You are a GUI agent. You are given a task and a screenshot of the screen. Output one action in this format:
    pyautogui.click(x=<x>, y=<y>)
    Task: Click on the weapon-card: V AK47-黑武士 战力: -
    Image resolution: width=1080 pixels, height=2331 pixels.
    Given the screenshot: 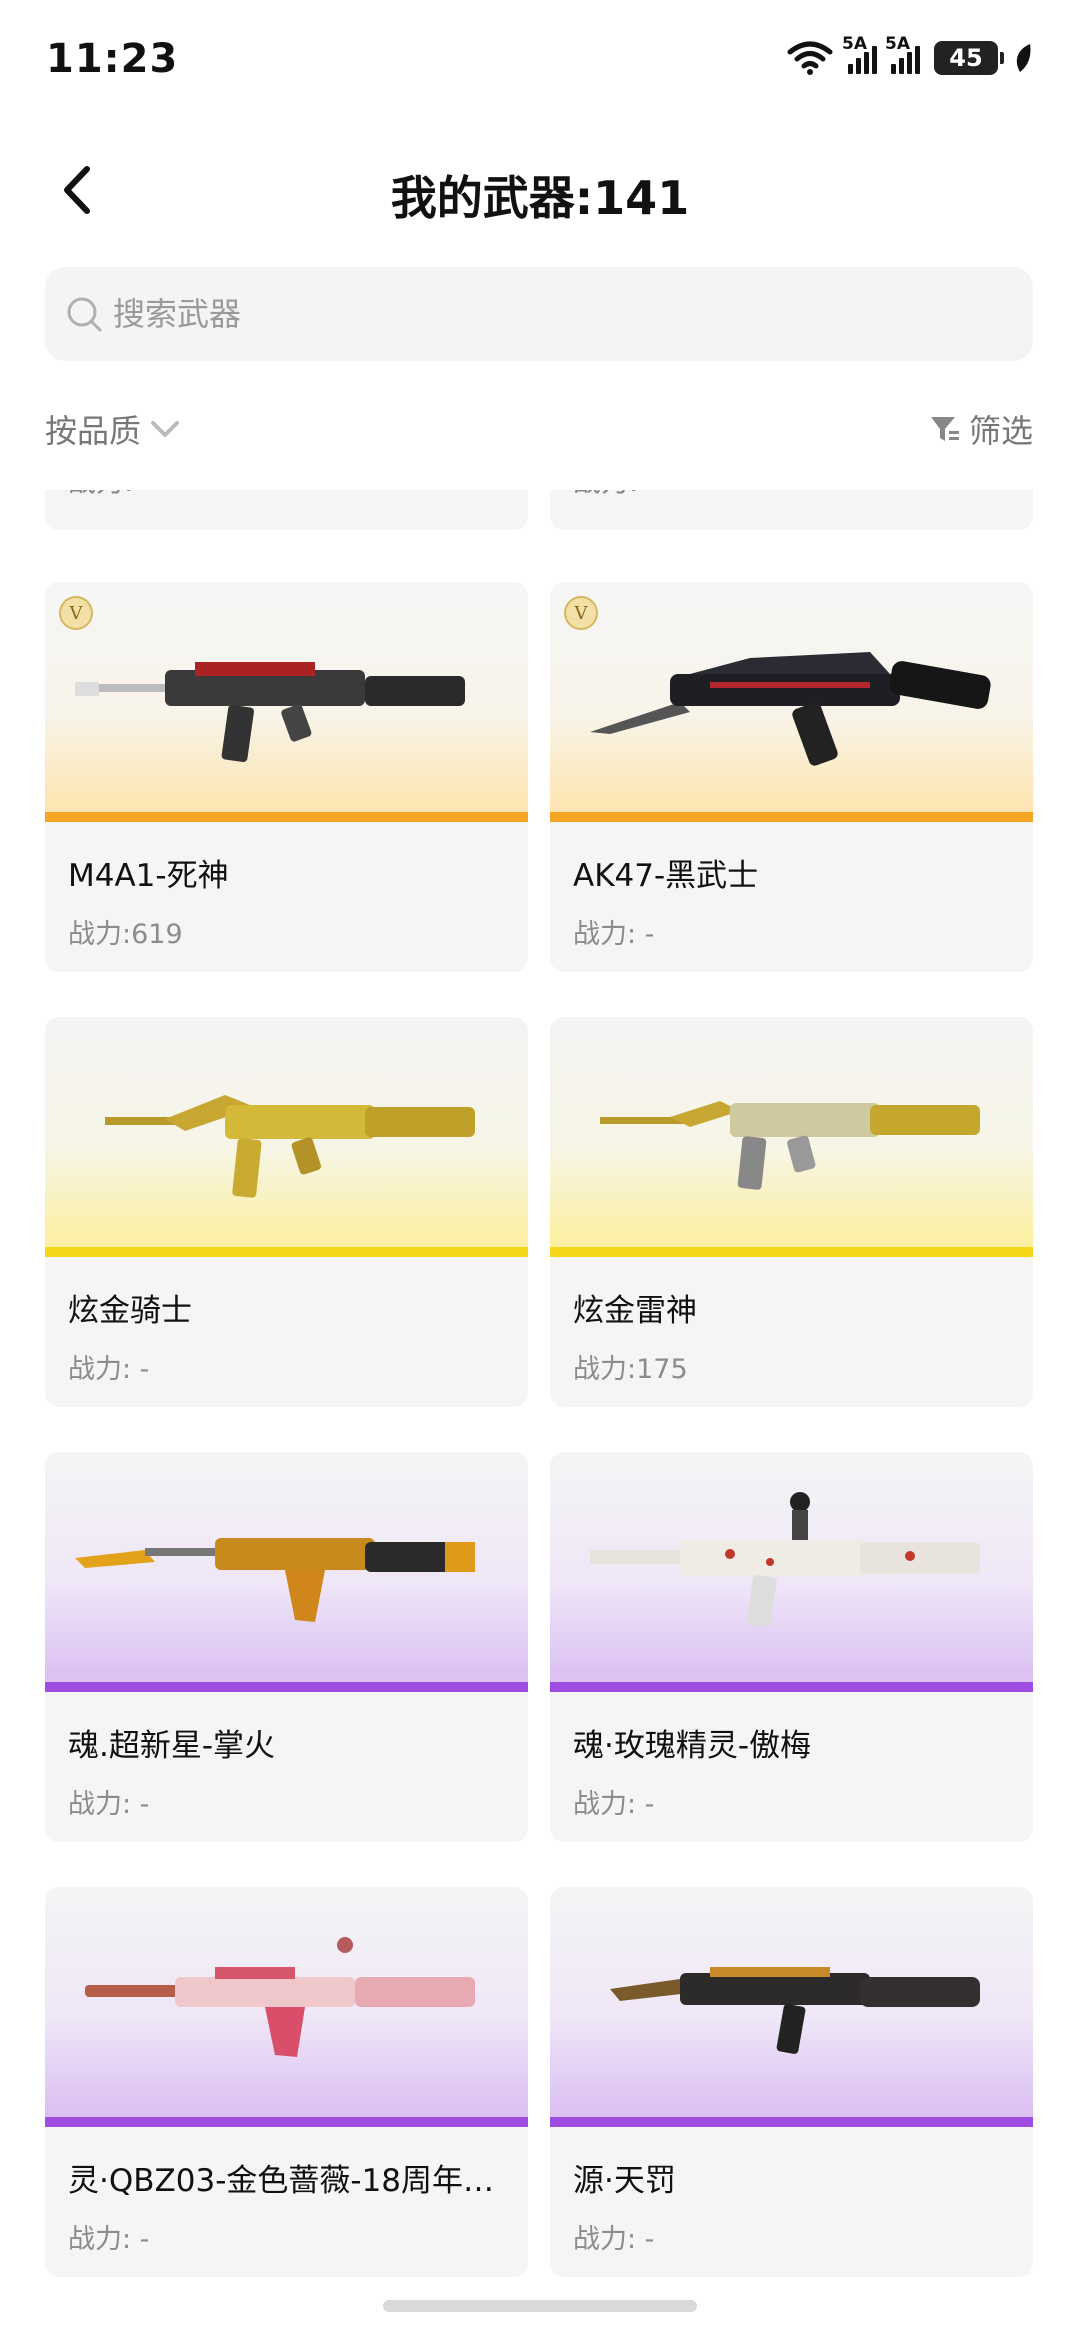 What is the action you would take?
    pyautogui.click(x=791, y=777)
    